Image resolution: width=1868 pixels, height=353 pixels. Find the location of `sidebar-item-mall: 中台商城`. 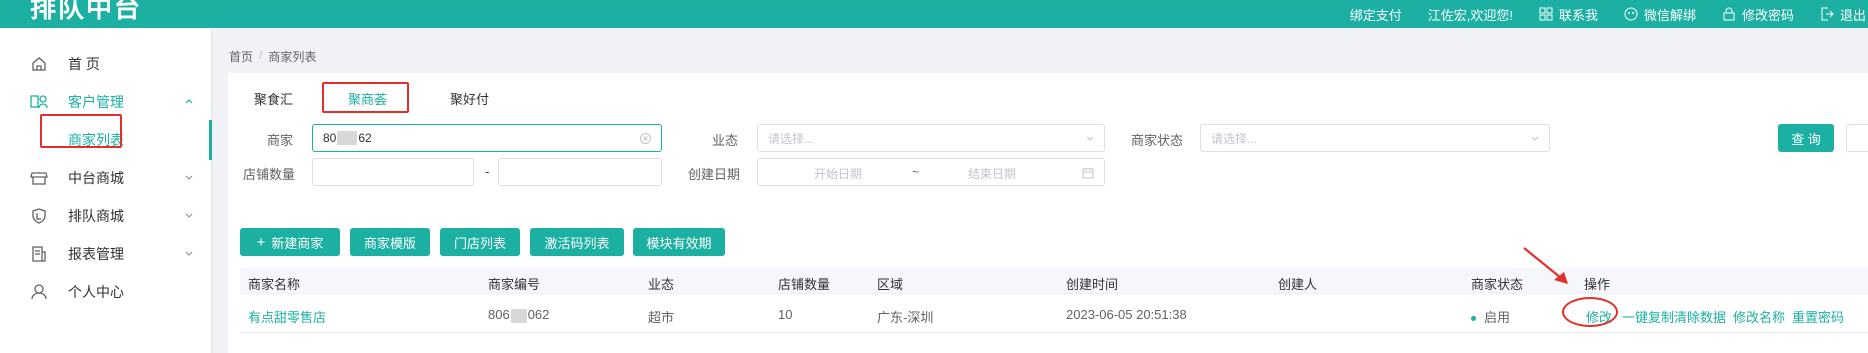

sidebar-item-mall: 中台商城 is located at coordinates (106, 178).